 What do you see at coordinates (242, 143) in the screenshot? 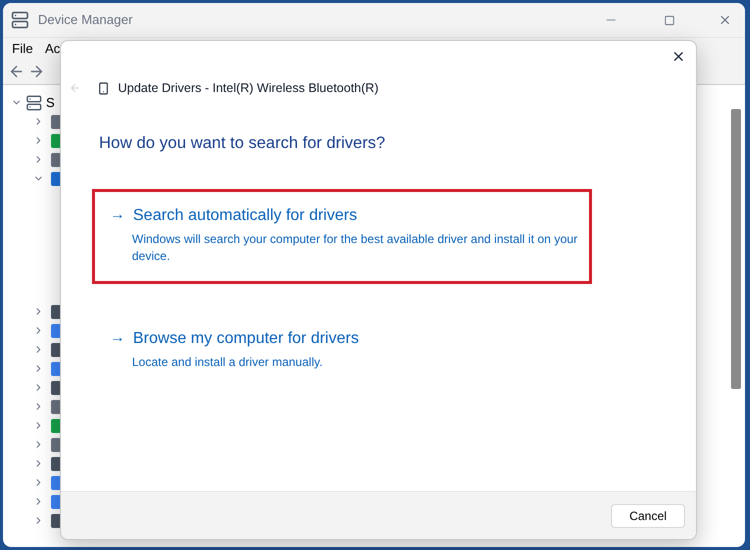
I see `dialog-heading: How do you want to search for drivers?` at bounding box center [242, 143].